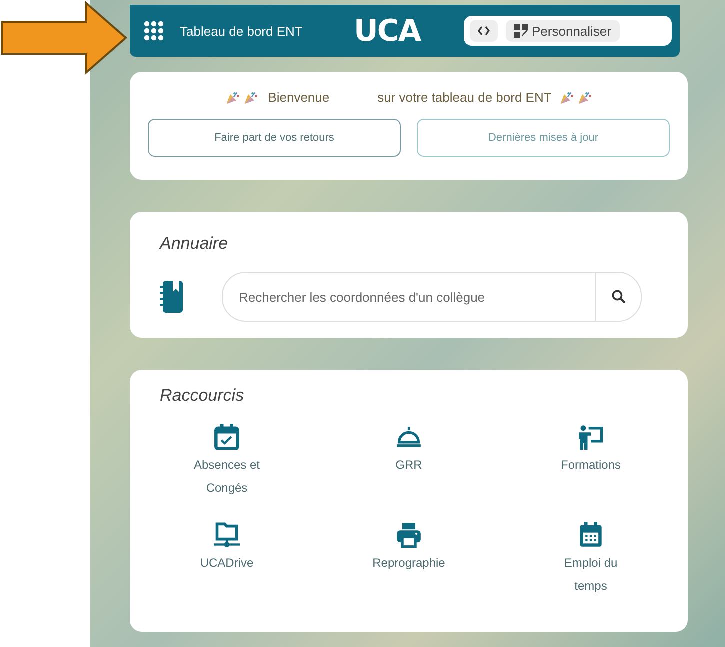 Image resolution: width=725 pixels, height=647 pixels. What do you see at coordinates (227, 467) in the screenshot?
I see `shortcut-link: Absences et Congés` at bounding box center [227, 467].